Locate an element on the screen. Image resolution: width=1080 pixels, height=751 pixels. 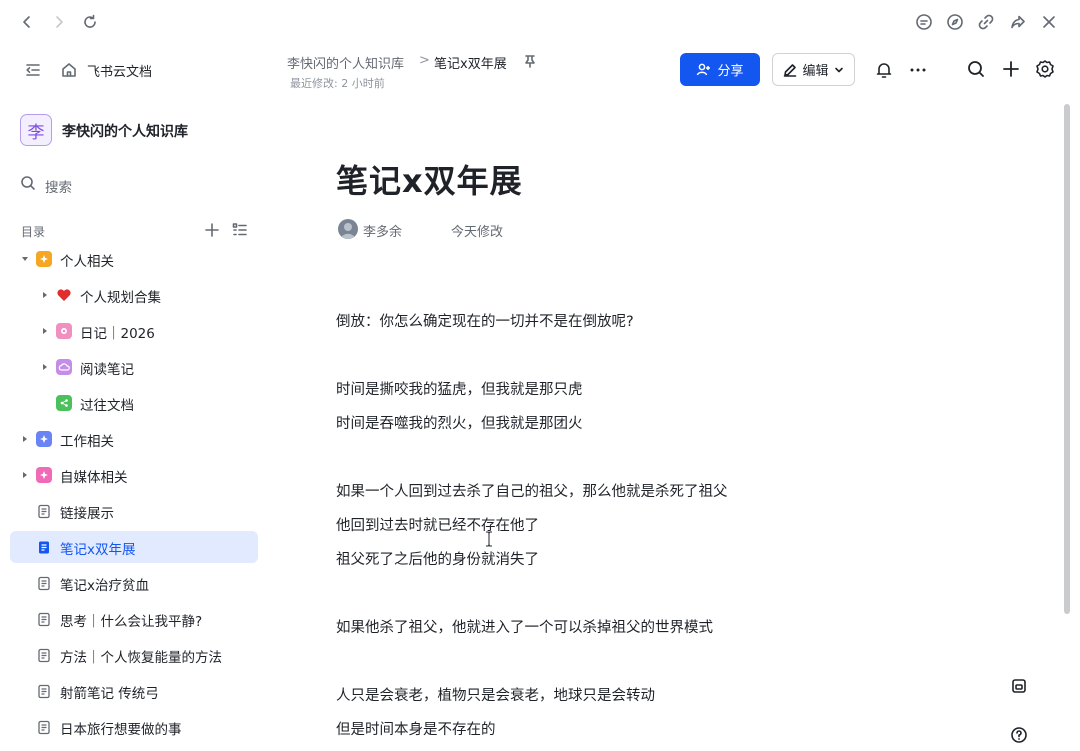
sidebar-item-link-display: 链接展示 is located at coordinates (134, 511).